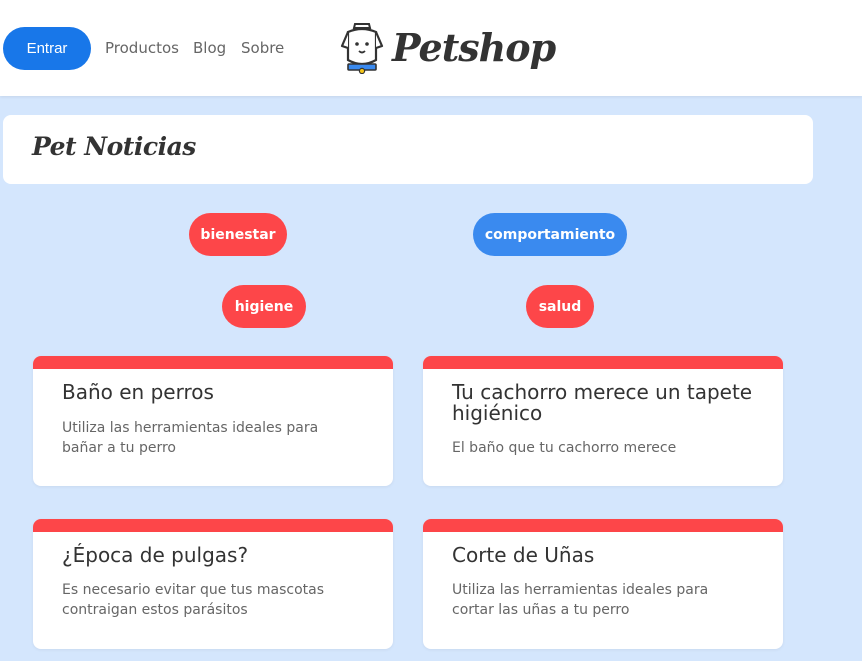 The image size is (862, 661). I want to click on post-title: Tu cachorro merece un tapete higiénico, so click(607, 403).